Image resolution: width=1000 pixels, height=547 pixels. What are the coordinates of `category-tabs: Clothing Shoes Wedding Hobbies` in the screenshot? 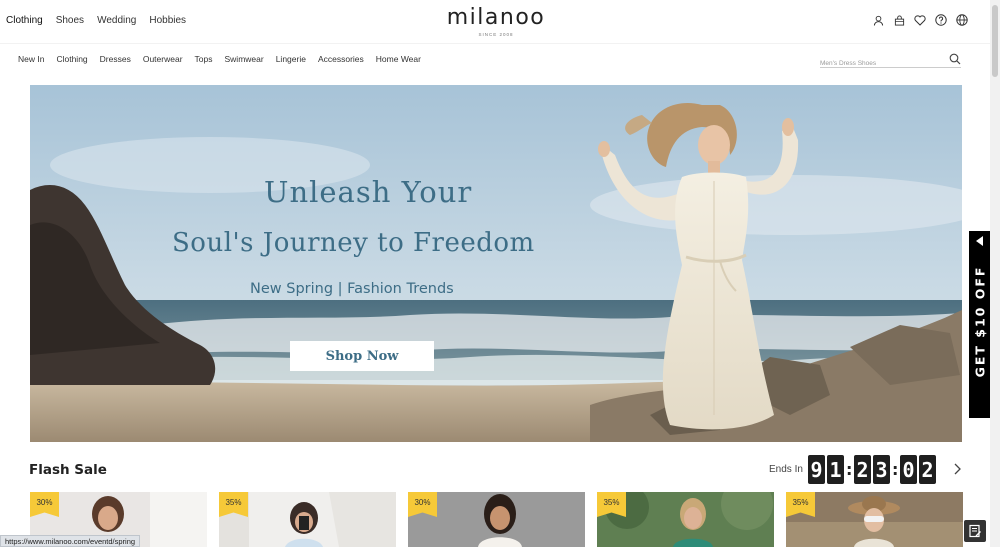 It's located at (96, 20).